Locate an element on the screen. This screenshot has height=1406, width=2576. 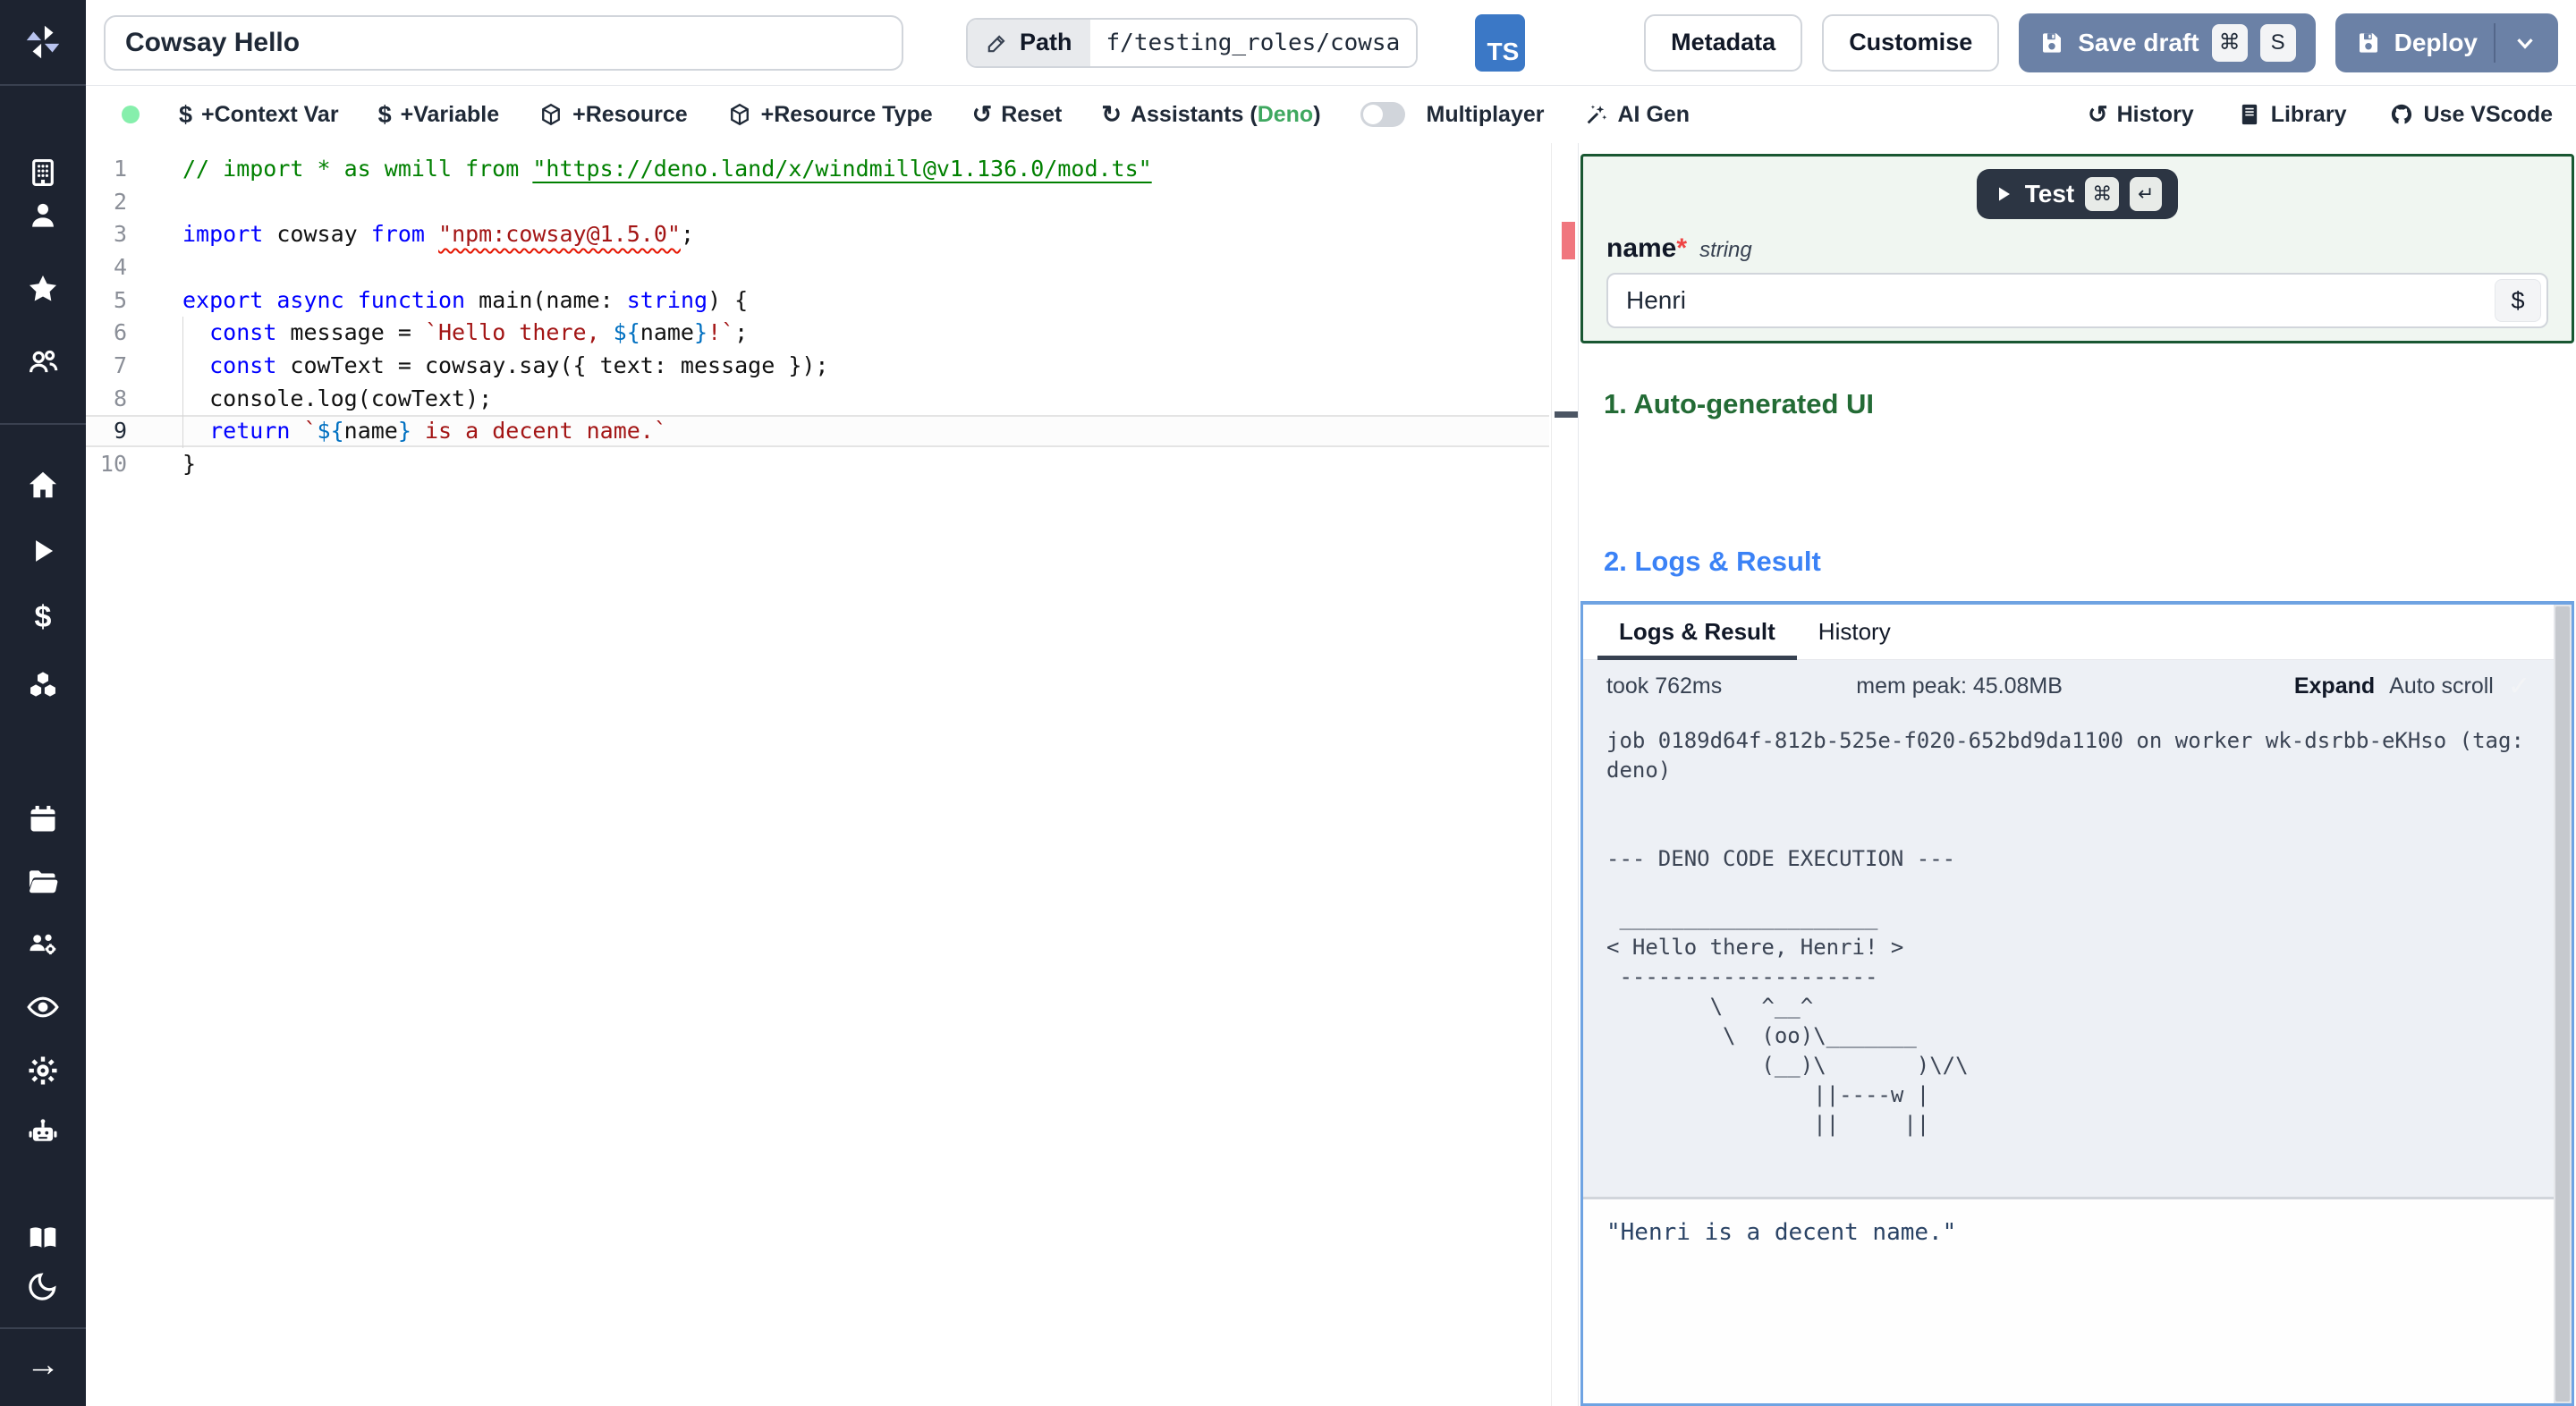
sidebar-item-worker-groups is located at coordinates (43, 945).